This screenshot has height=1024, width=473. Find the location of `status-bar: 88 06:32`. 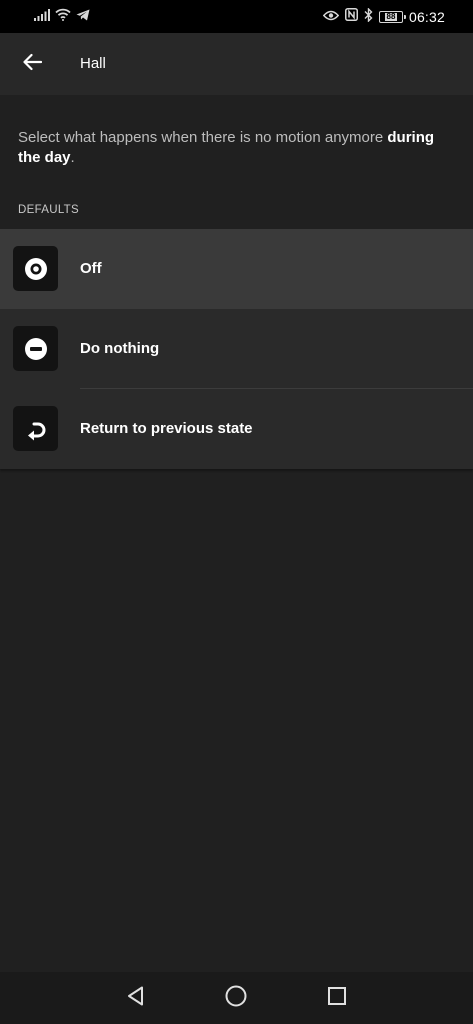

status-bar: 88 06:32 is located at coordinates (236, 16).